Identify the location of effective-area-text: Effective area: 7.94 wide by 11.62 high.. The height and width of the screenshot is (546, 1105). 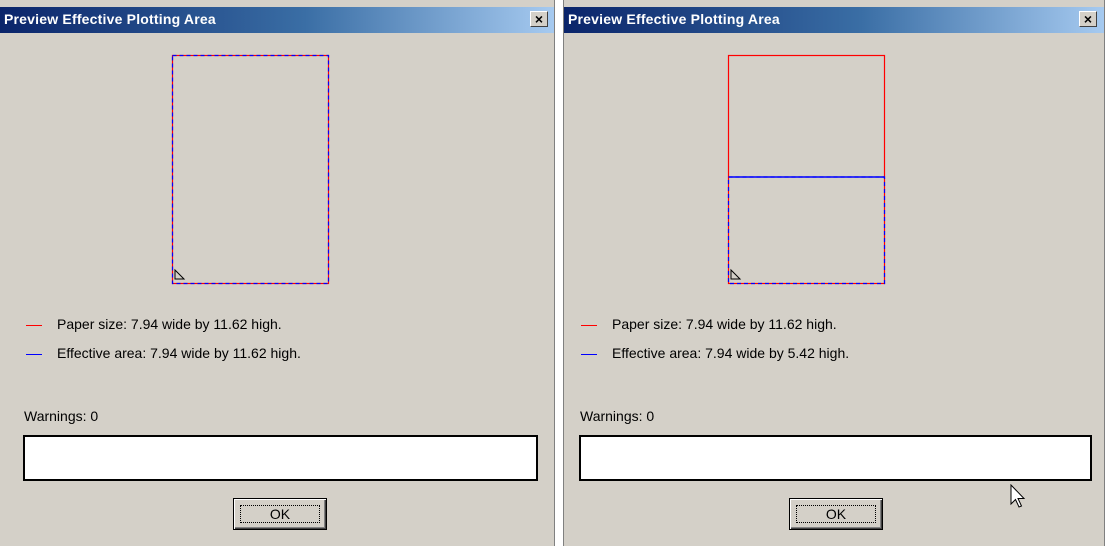
(179, 353).